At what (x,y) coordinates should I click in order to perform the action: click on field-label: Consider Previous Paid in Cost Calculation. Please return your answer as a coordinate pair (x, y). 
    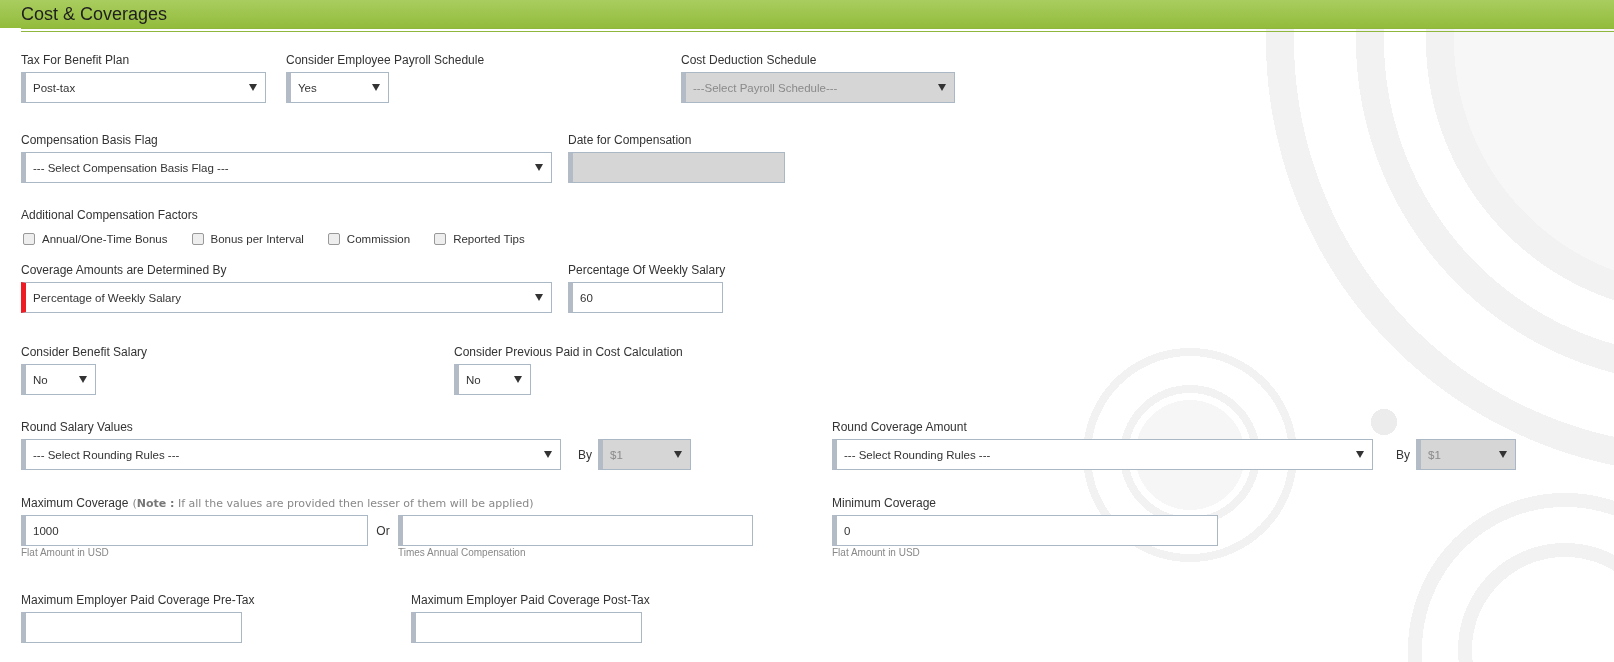
    Looking at the image, I should click on (568, 352).